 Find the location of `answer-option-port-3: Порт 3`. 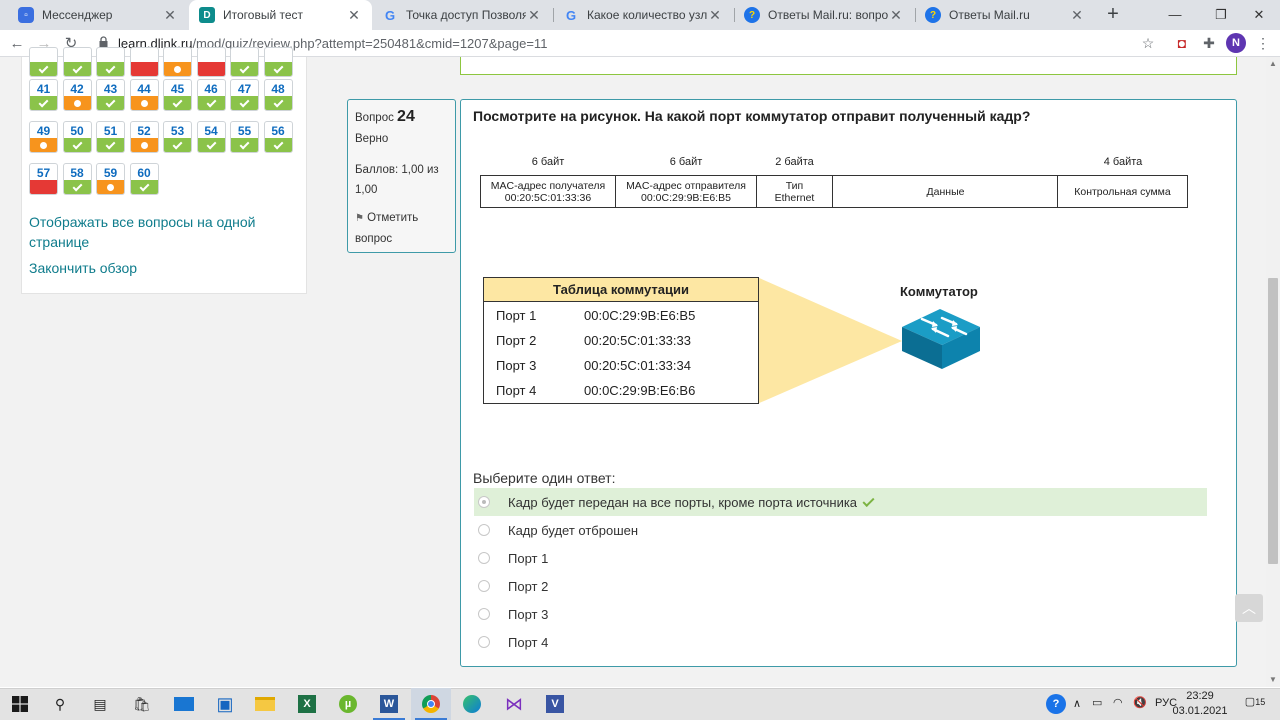

answer-option-port-3: Порт 3 is located at coordinates (840, 614).